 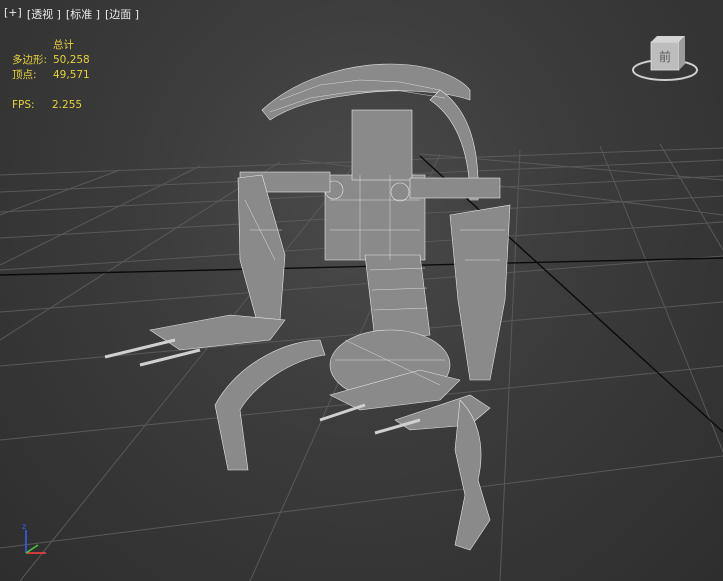 I want to click on fps-label: FPS:, so click(x=23, y=105).